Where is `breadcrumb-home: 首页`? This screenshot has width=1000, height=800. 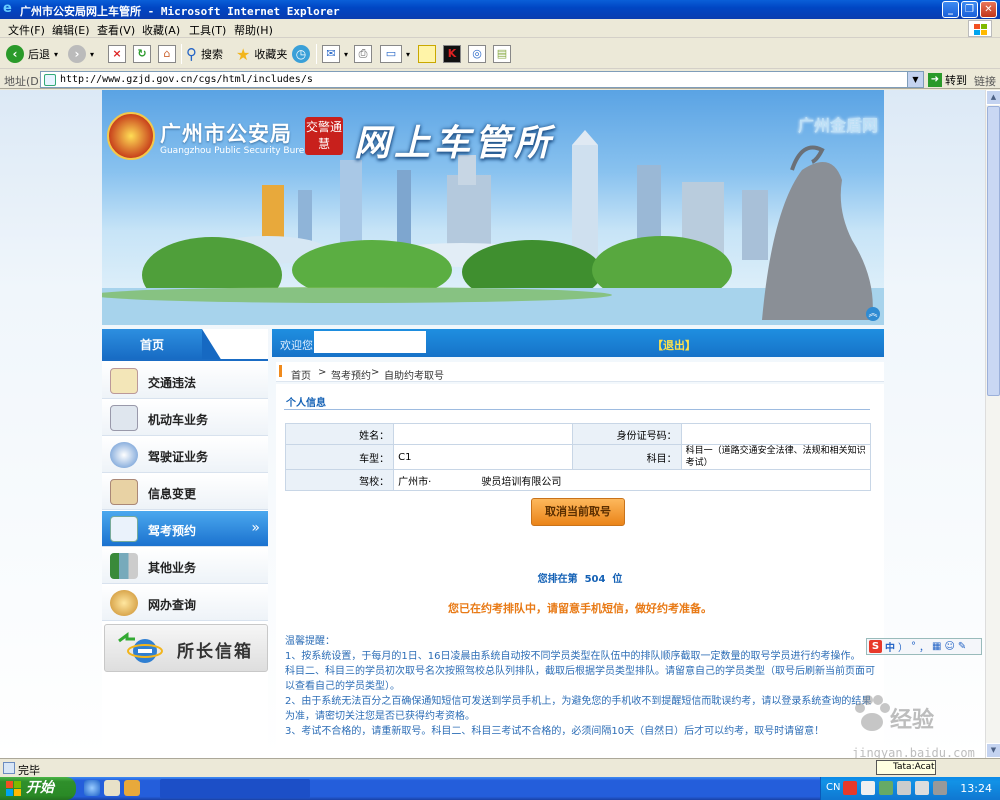 breadcrumb-home: 首页 is located at coordinates (301, 374).